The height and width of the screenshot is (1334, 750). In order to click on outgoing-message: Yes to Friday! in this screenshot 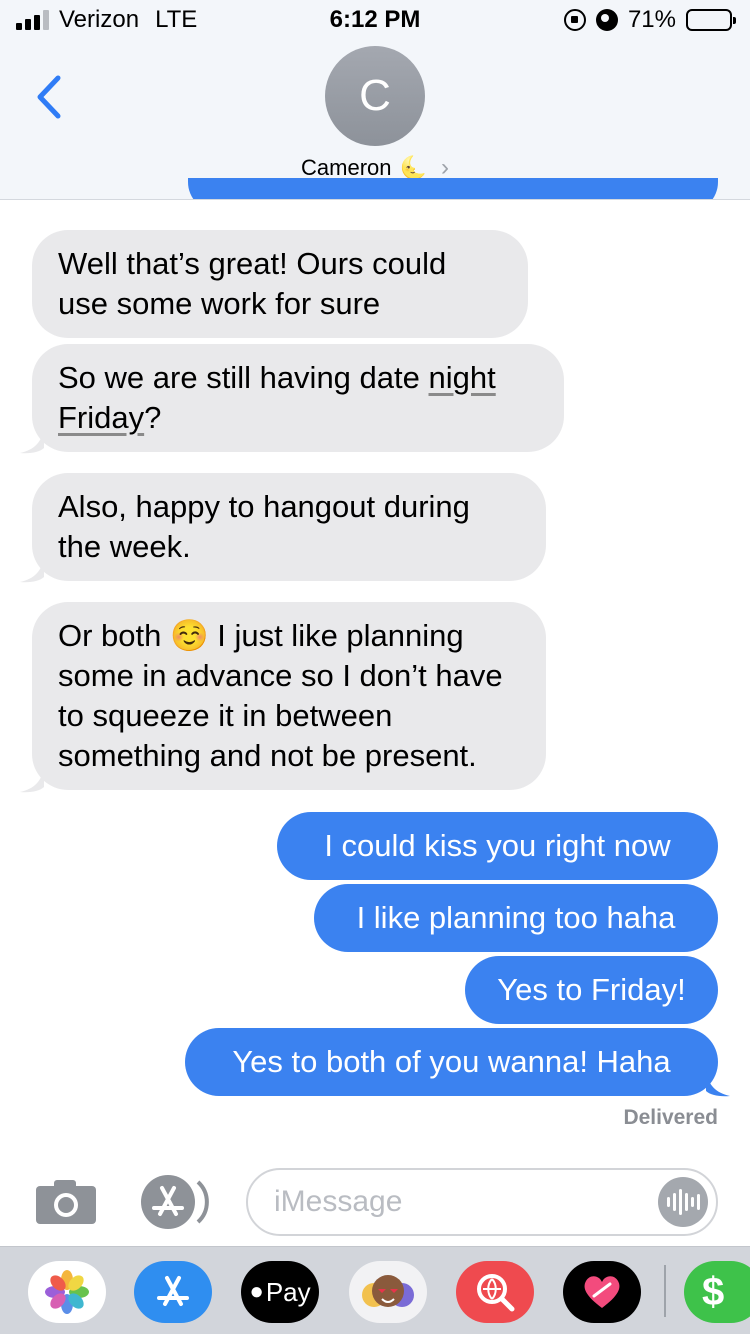, I will do `click(591, 990)`.